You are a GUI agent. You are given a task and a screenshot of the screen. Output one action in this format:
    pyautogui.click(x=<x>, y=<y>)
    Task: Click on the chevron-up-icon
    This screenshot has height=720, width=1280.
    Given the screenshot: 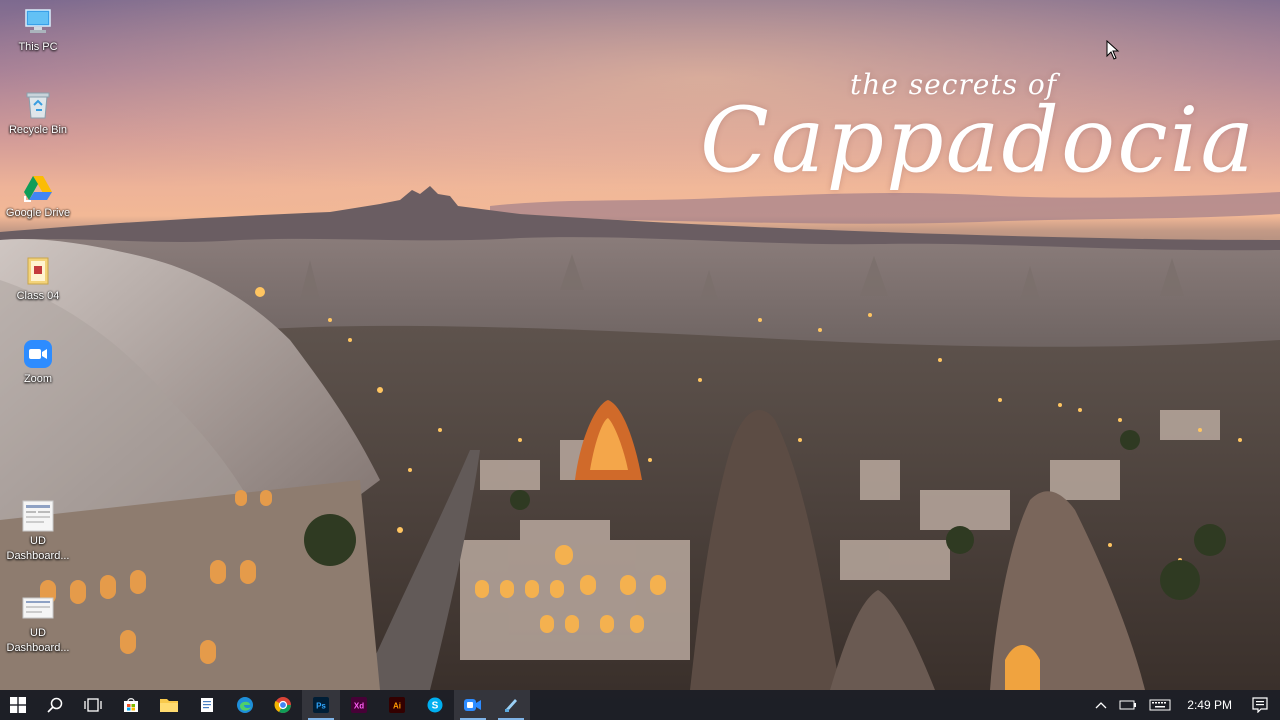 What is the action you would take?
    pyautogui.click(x=1101, y=705)
    